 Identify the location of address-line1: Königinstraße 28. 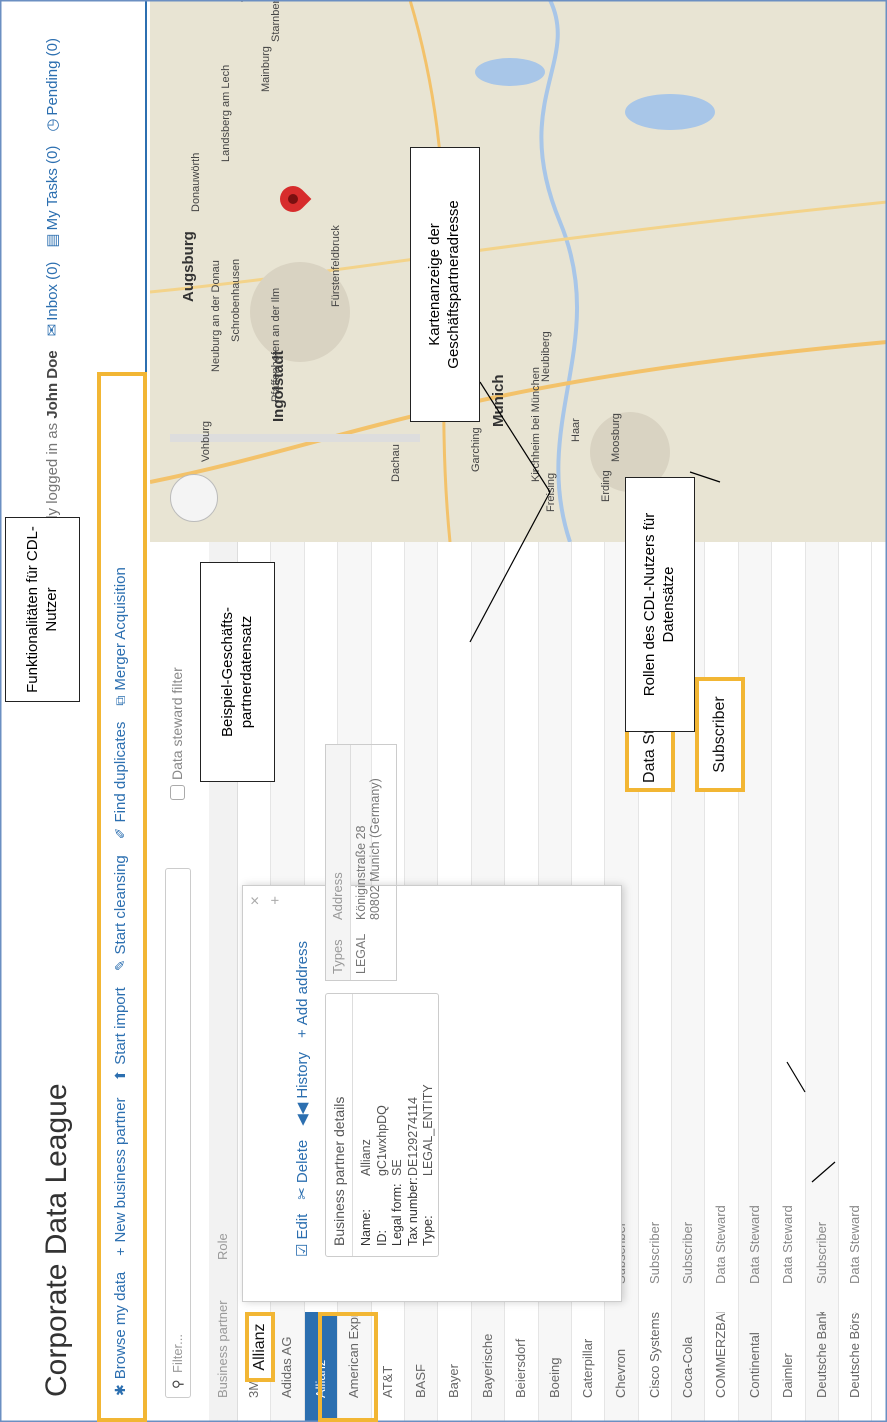
(361, 872).